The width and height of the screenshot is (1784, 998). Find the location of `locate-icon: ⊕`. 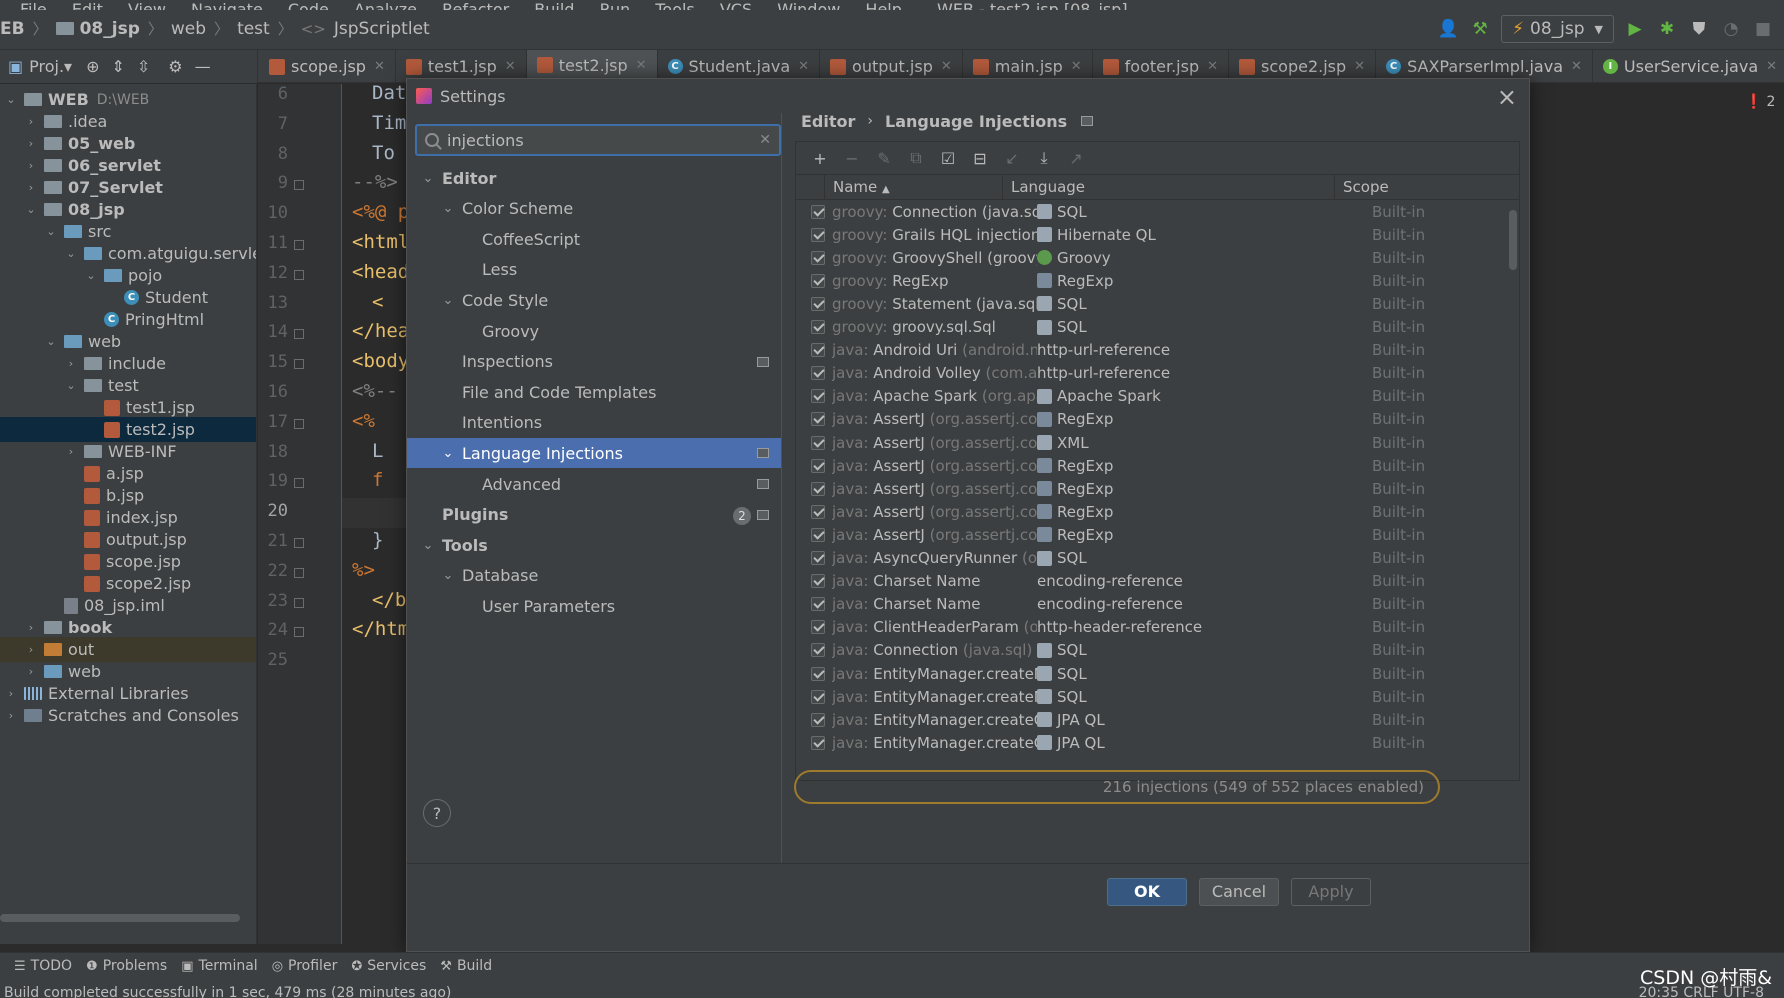

locate-icon: ⊕ is located at coordinates (92, 66).